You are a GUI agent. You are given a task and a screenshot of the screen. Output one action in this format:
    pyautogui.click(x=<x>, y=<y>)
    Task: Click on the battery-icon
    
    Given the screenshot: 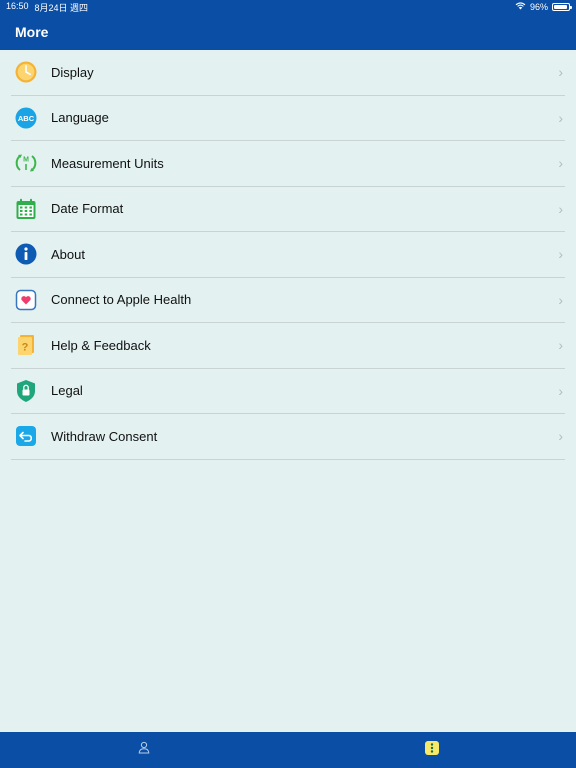 What is the action you would take?
    pyautogui.click(x=562, y=7)
    